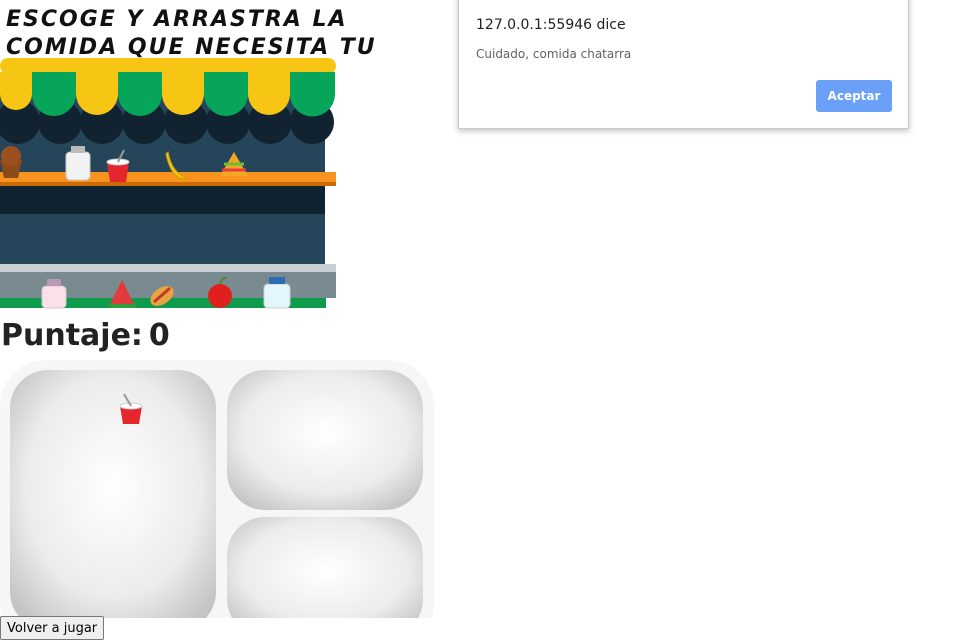  Describe the element at coordinates (113, 494) in the screenshot. I see `tray-main-compartment` at that location.